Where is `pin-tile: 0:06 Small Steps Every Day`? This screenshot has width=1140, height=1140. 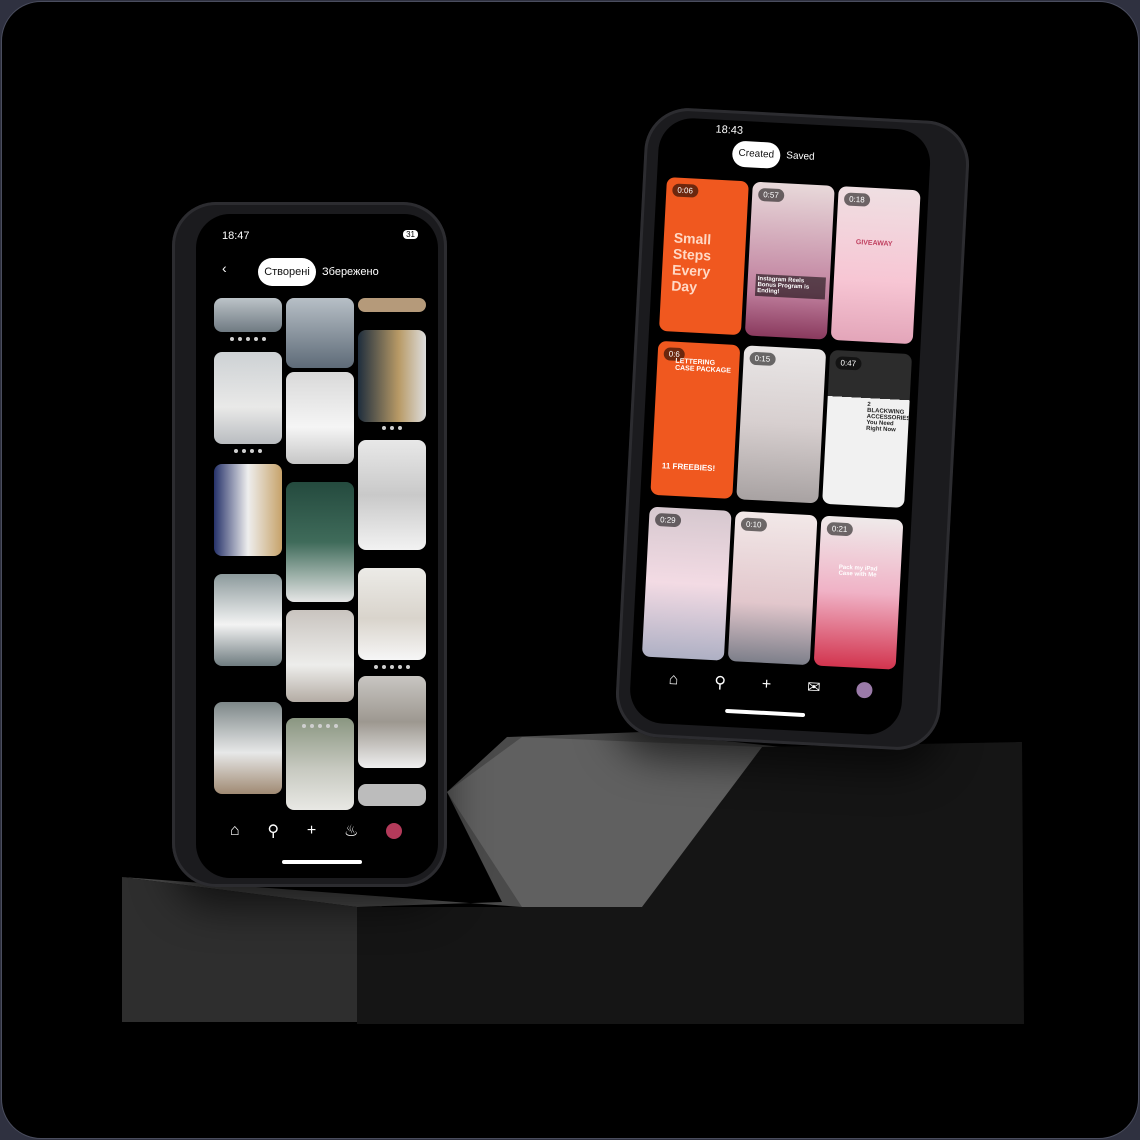 pin-tile: 0:06 Small Steps Every Day is located at coordinates (703, 256).